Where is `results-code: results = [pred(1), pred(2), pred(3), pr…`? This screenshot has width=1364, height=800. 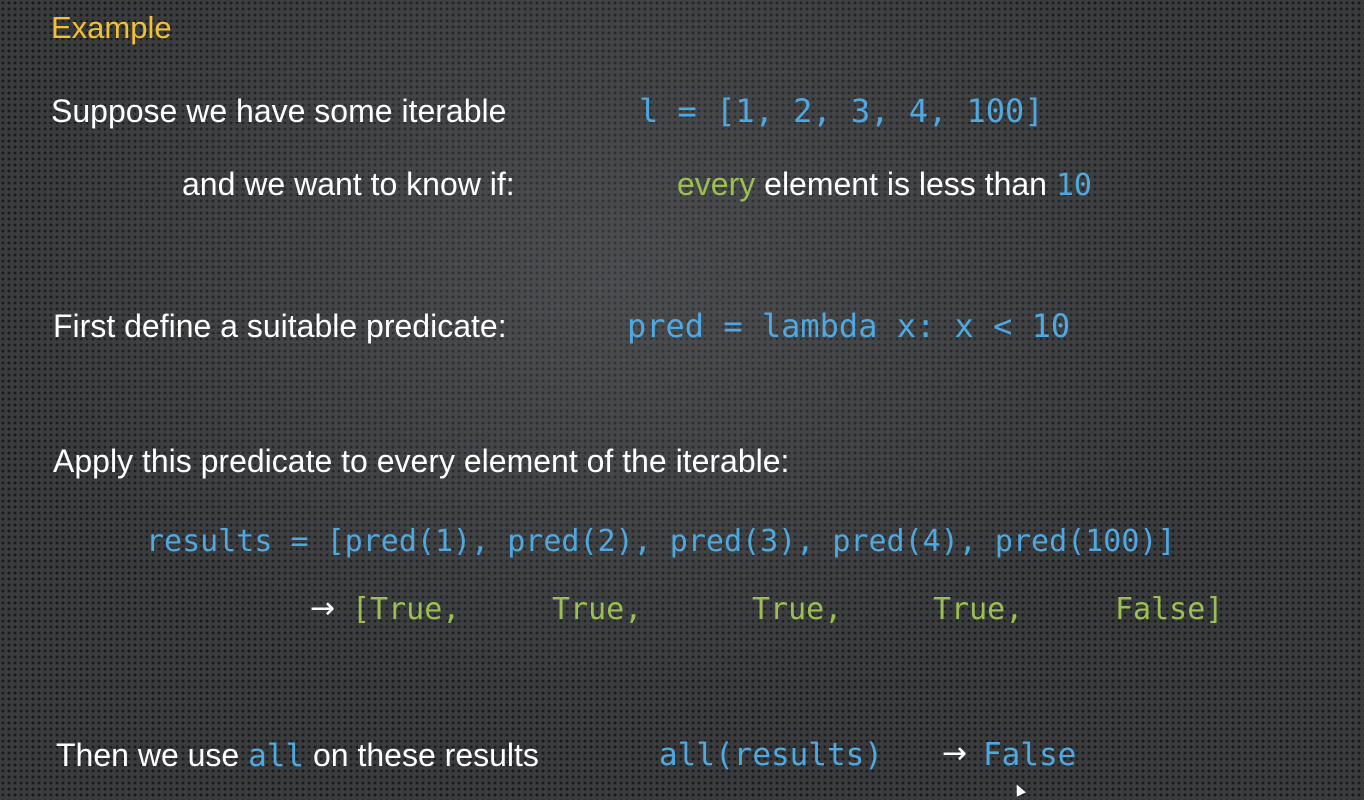
results-code: results = [pred(1), pred(2), pred(3), pr… is located at coordinates (661, 541).